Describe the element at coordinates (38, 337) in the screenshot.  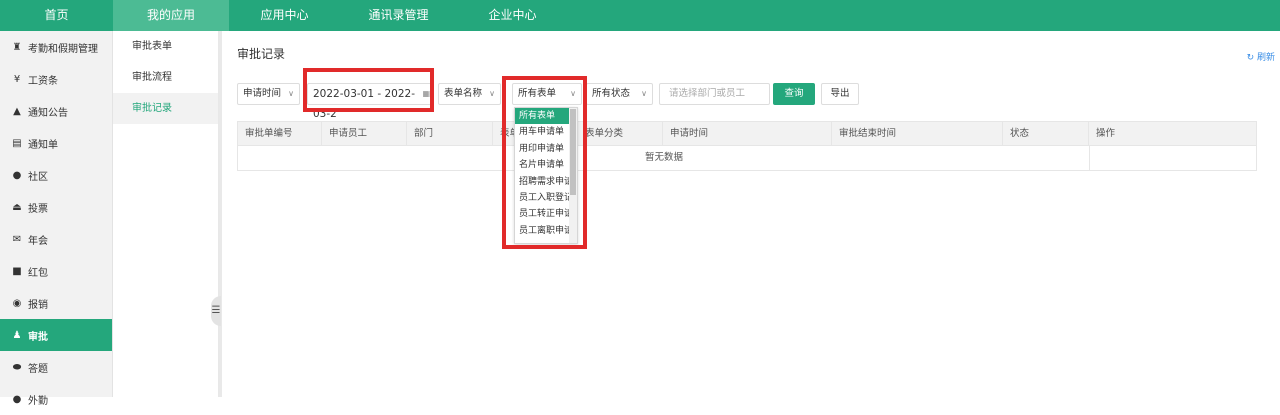
I see `sidebar-item-label: 审批` at that location.